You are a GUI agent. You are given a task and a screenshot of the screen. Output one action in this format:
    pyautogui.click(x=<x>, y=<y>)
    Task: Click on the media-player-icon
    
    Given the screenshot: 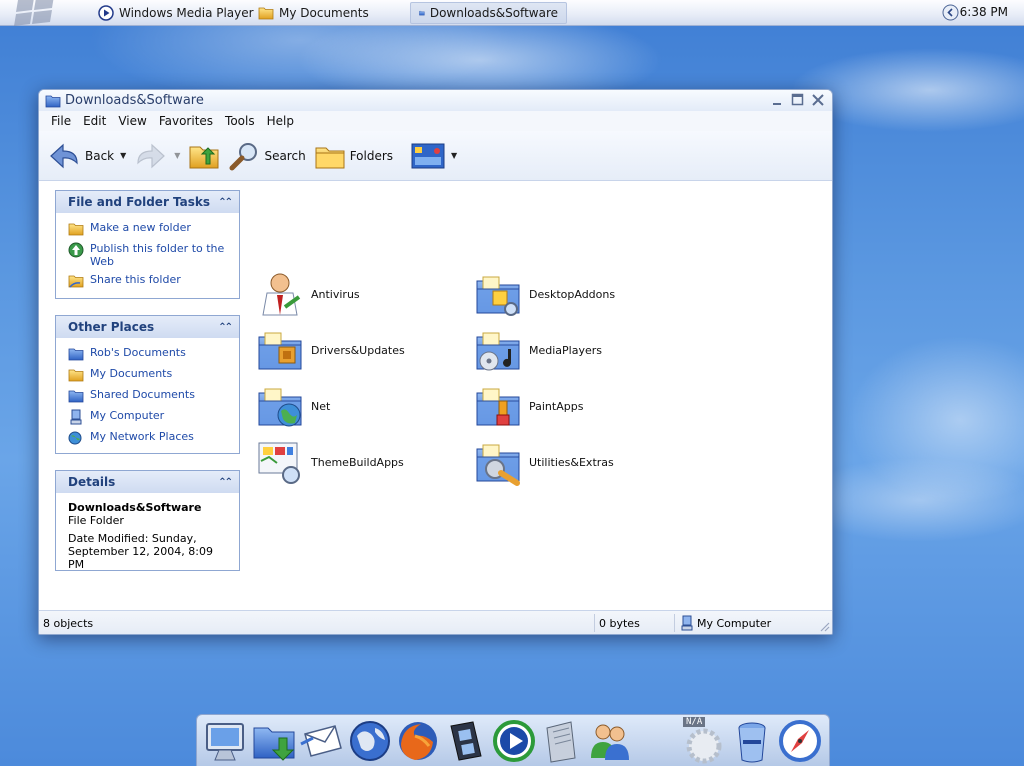 What is the action you would take?
    pyautogui.click(x=514, y=741)
    